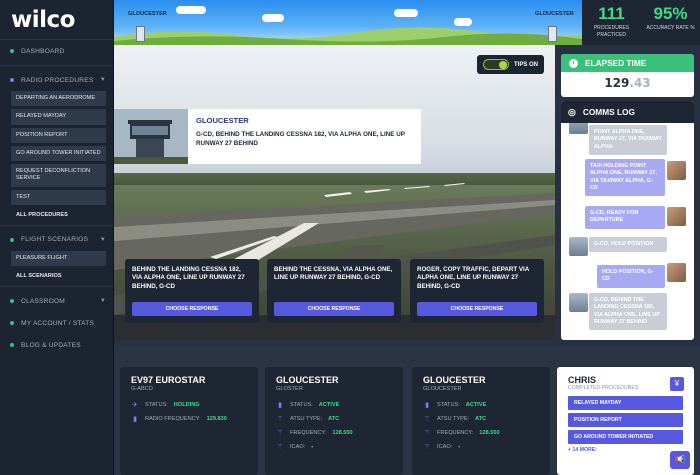 Image resolution: width=700 pixels, height=475 pixels. What do you see at coordinates (43, 301) in the screenshot?
I see `nav-label: Classroom` at bounding box center [43, 301].